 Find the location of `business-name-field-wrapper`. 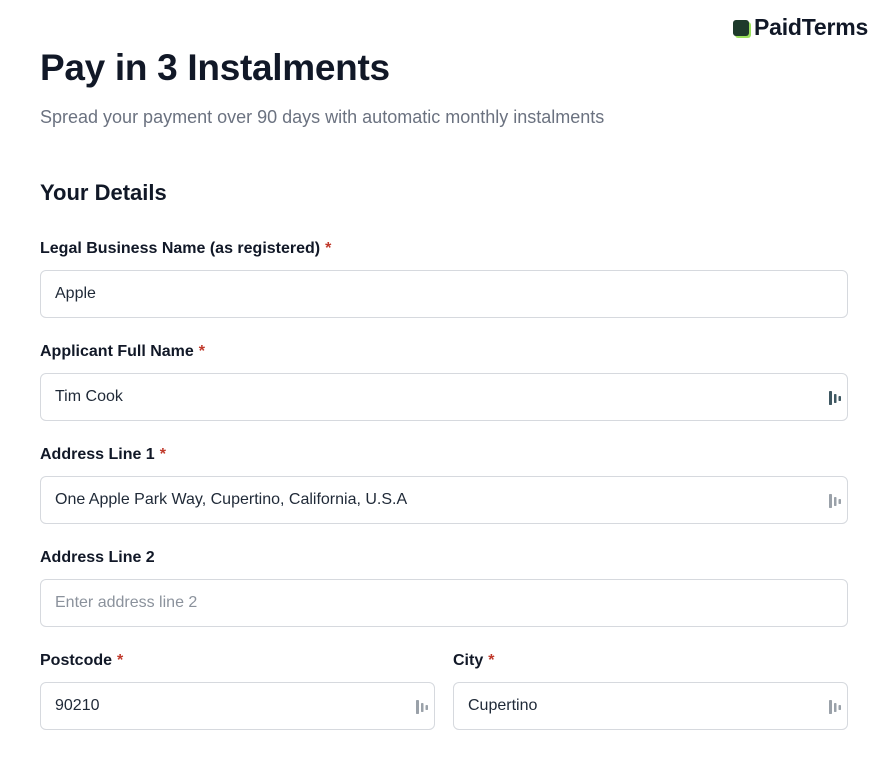

business-name-field-wrapper is located at coordinates (444, 294).